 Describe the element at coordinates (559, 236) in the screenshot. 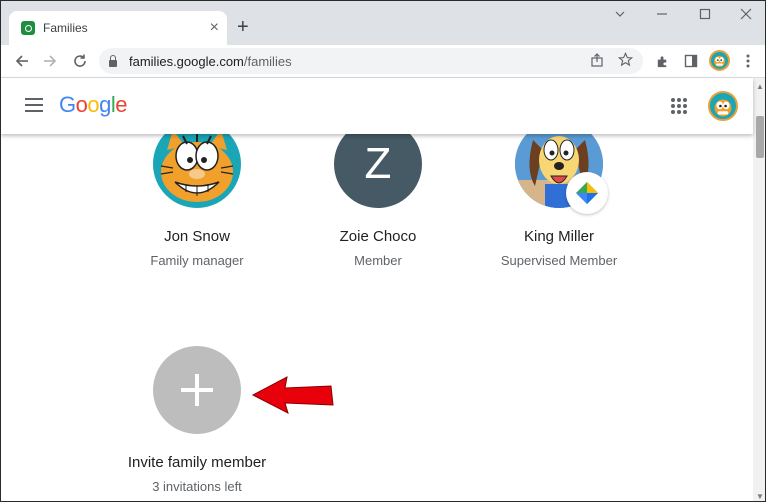

I see `member-name: King Miller` at that location.